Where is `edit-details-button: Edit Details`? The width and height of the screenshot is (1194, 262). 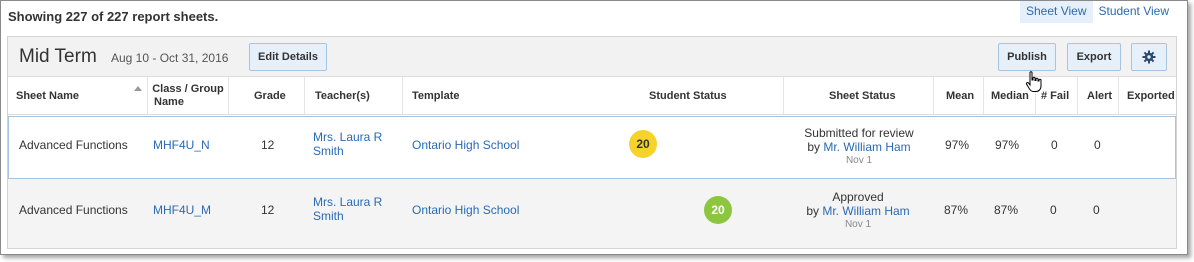 edit-details-button: Edit Details is located at coordinates (288, 57).